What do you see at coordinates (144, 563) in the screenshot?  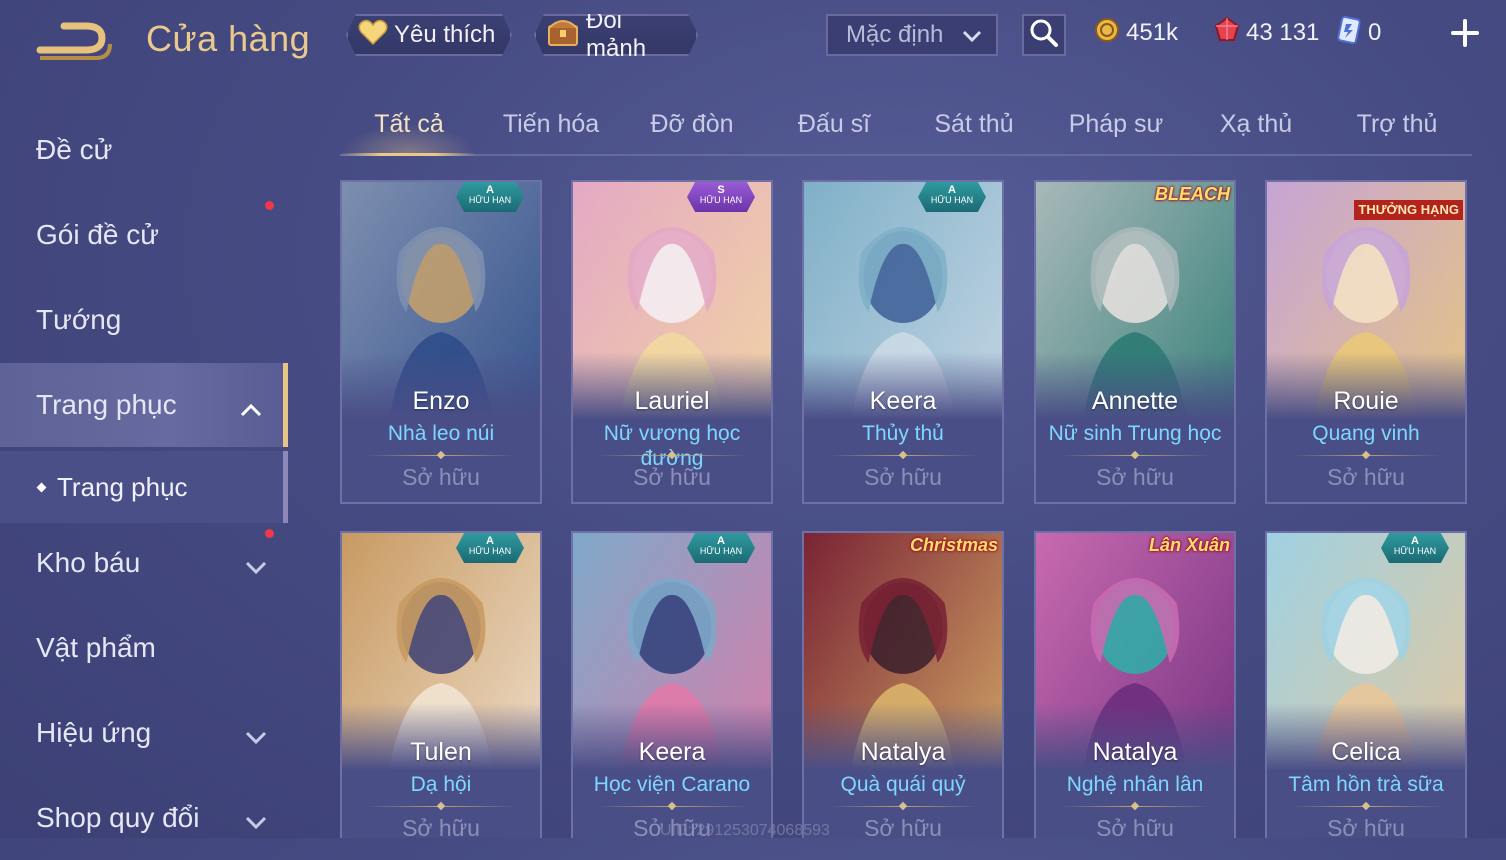 I see `sidebar-item-treasure: Kho báu` at bounding box center [144, 563].